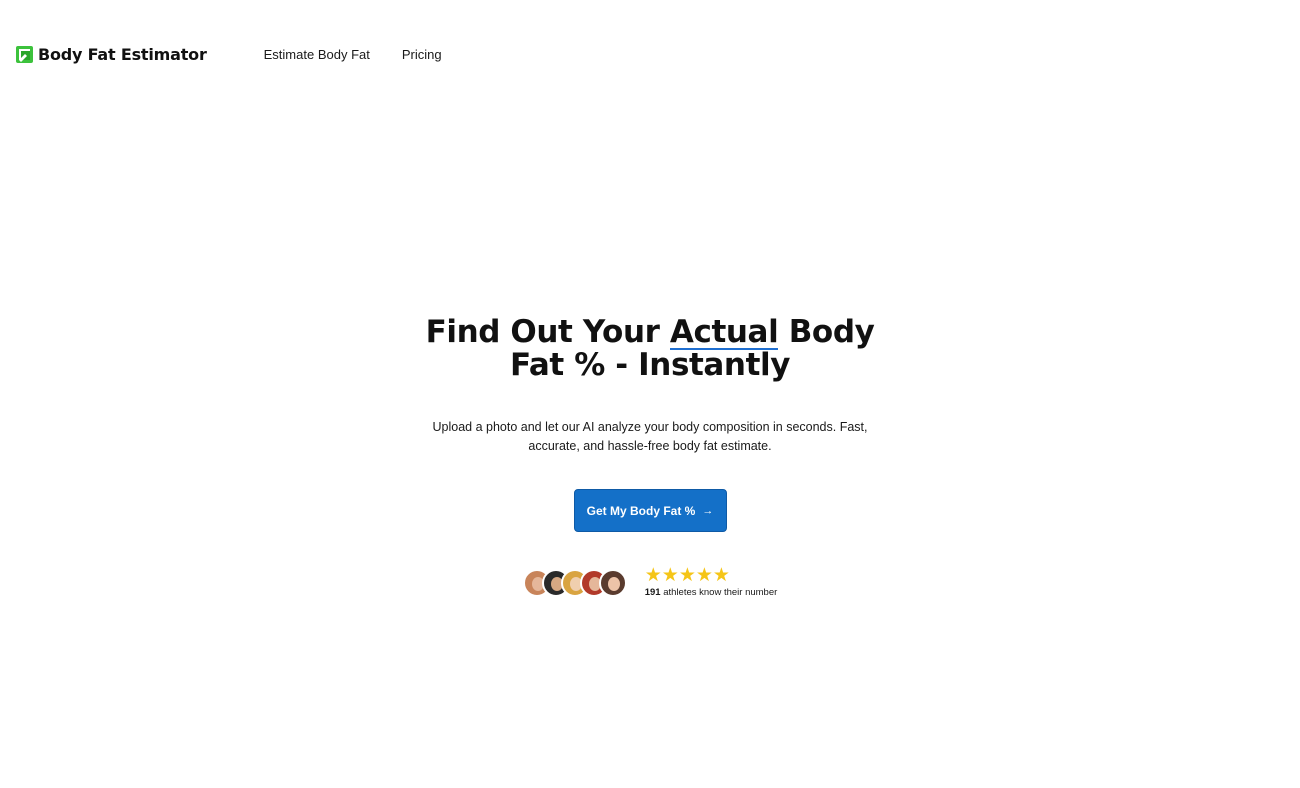 This screenshot has height=788, width=1300. Describe the element at coordinates (612, 582) in the screenshot. I see `avatar` at that location.